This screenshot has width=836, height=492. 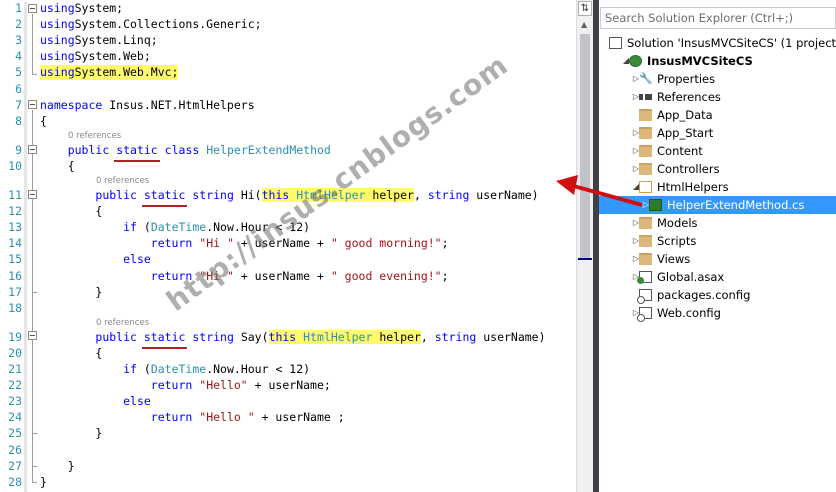 I want to click on line-number: 2, so click(x=18, y=24).